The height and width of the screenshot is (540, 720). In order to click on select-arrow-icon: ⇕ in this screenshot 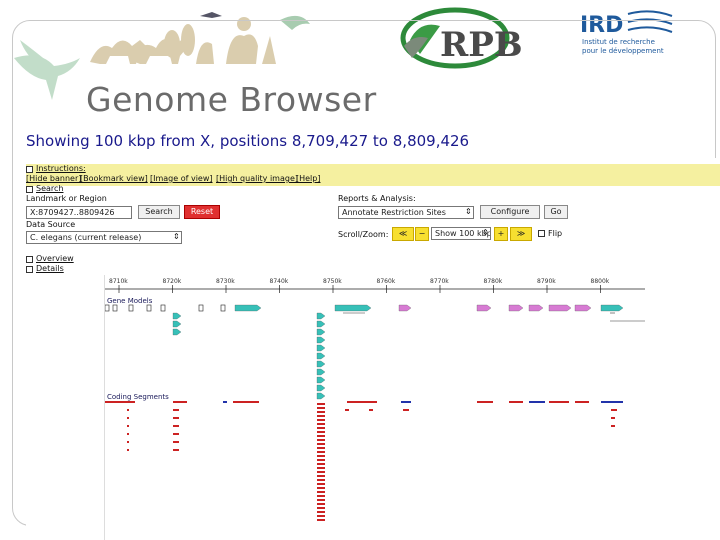, I will do `click(468, 211)`.